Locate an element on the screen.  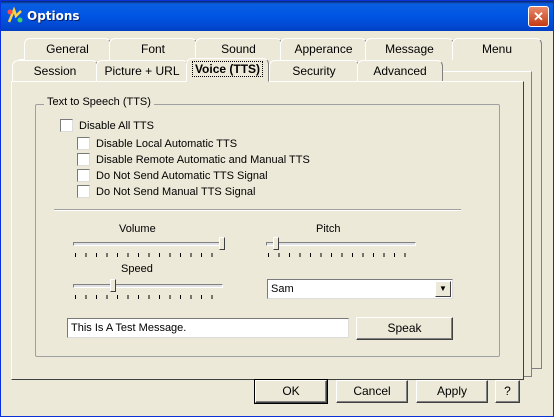
no-send-manual-tts-checkbox: Do Not Send Manual TTS Signal is located at coordinates (166, 191).